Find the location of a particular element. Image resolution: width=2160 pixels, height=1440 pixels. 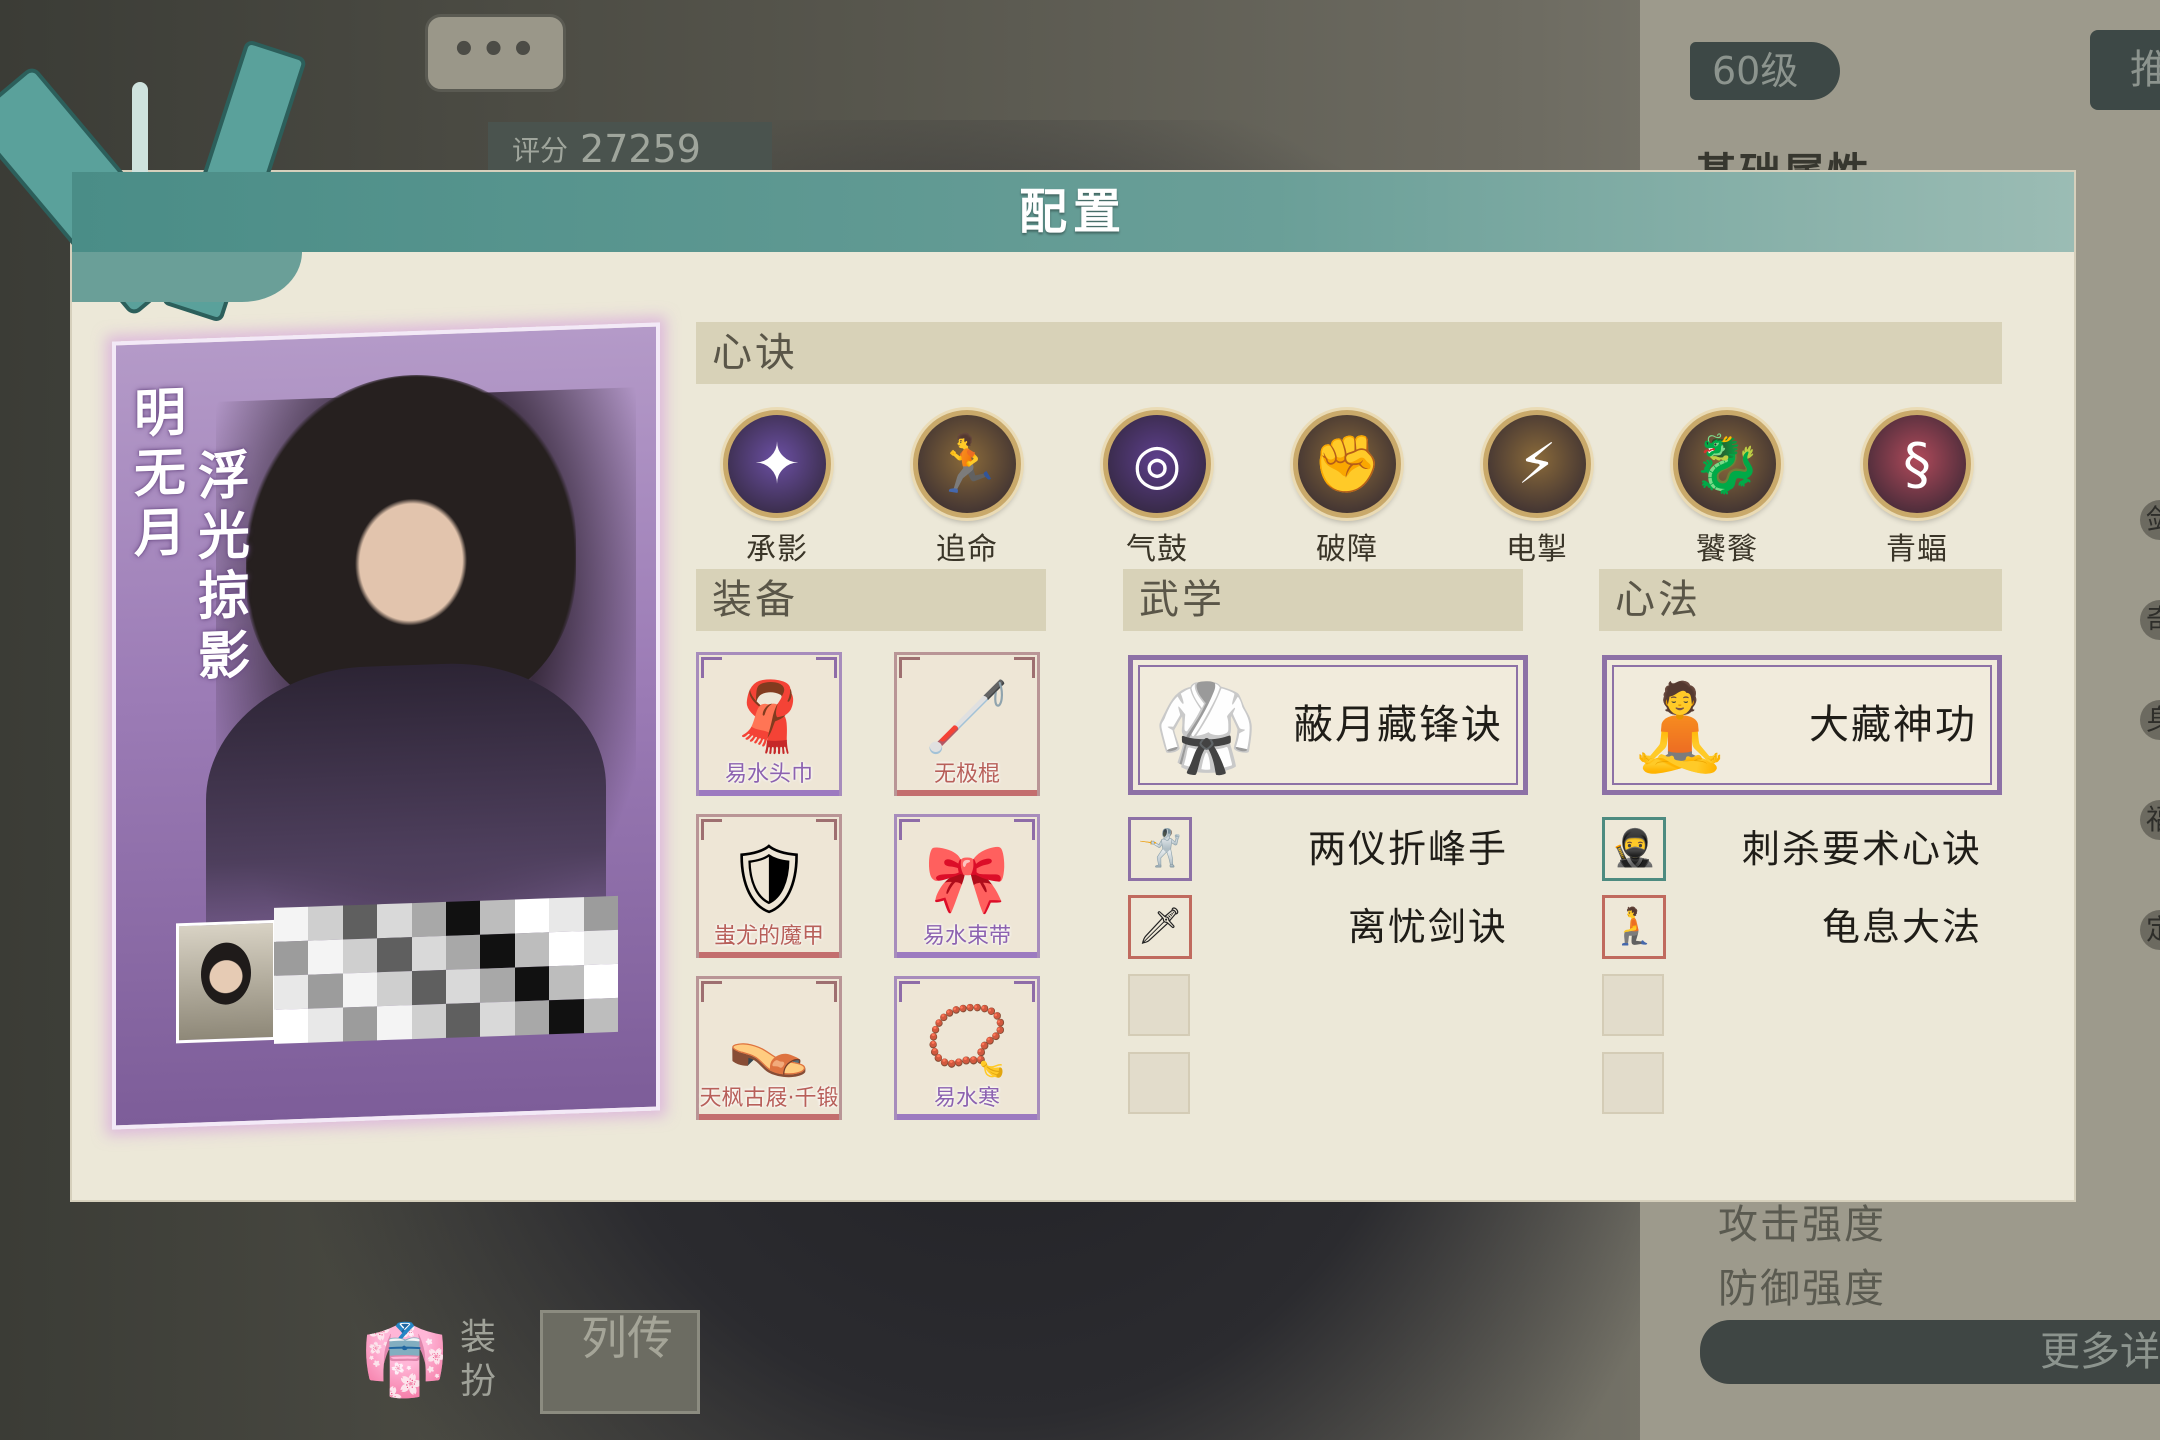

score-value: 27259 is located at coordinates (640, 149).